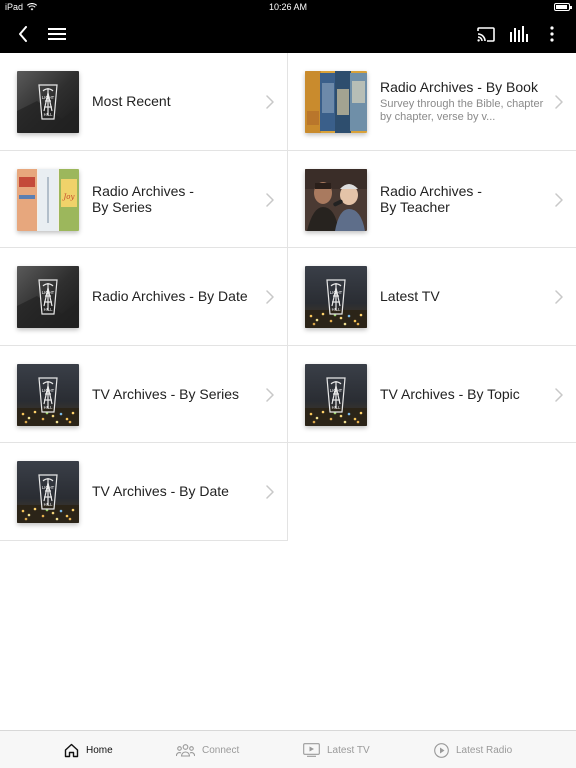 Image resolution: width=576 pixels, height=768 pixels. I want to click on category-text: Latest TV, so click(464, 296).